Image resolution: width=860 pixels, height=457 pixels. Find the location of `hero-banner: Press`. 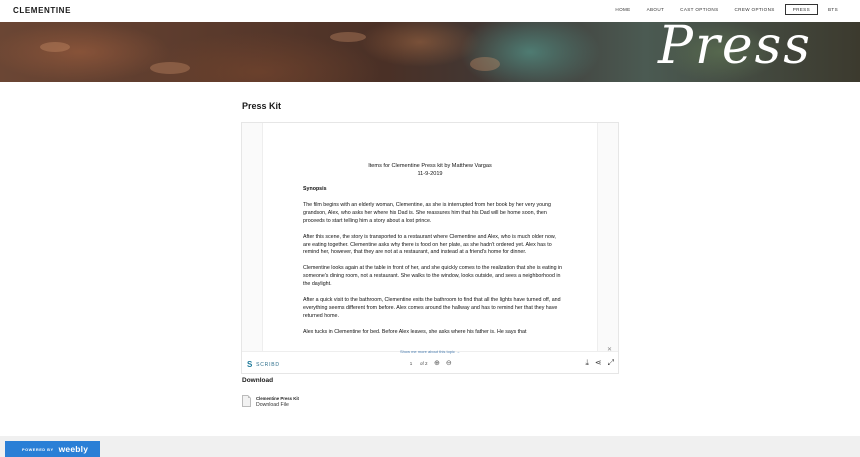

hero-banner: Press is located at coordinates (430, 52).